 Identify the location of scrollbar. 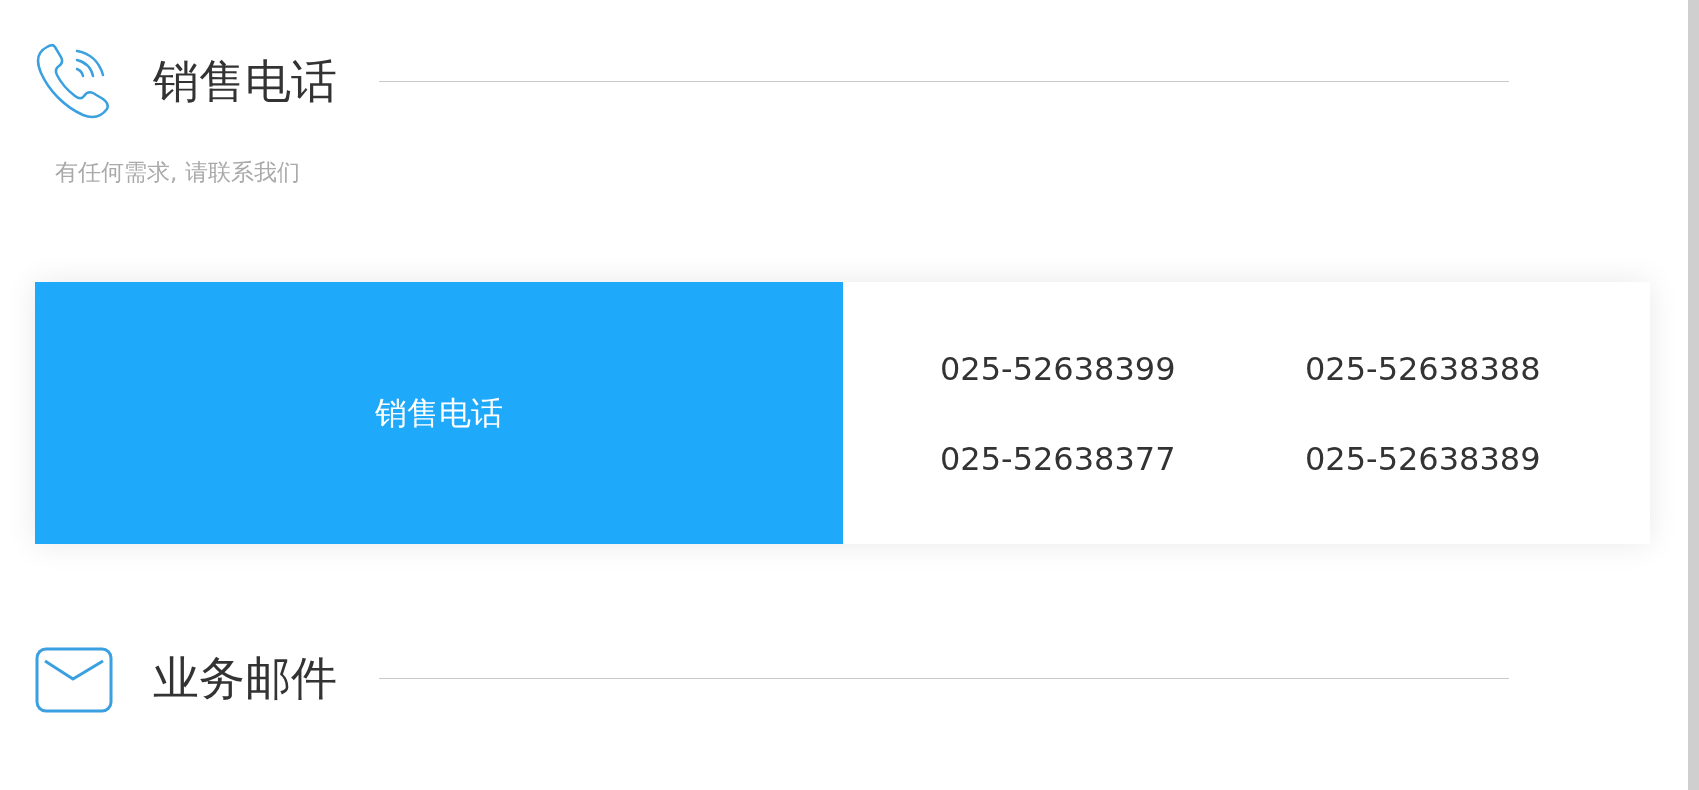
(1693, 395).